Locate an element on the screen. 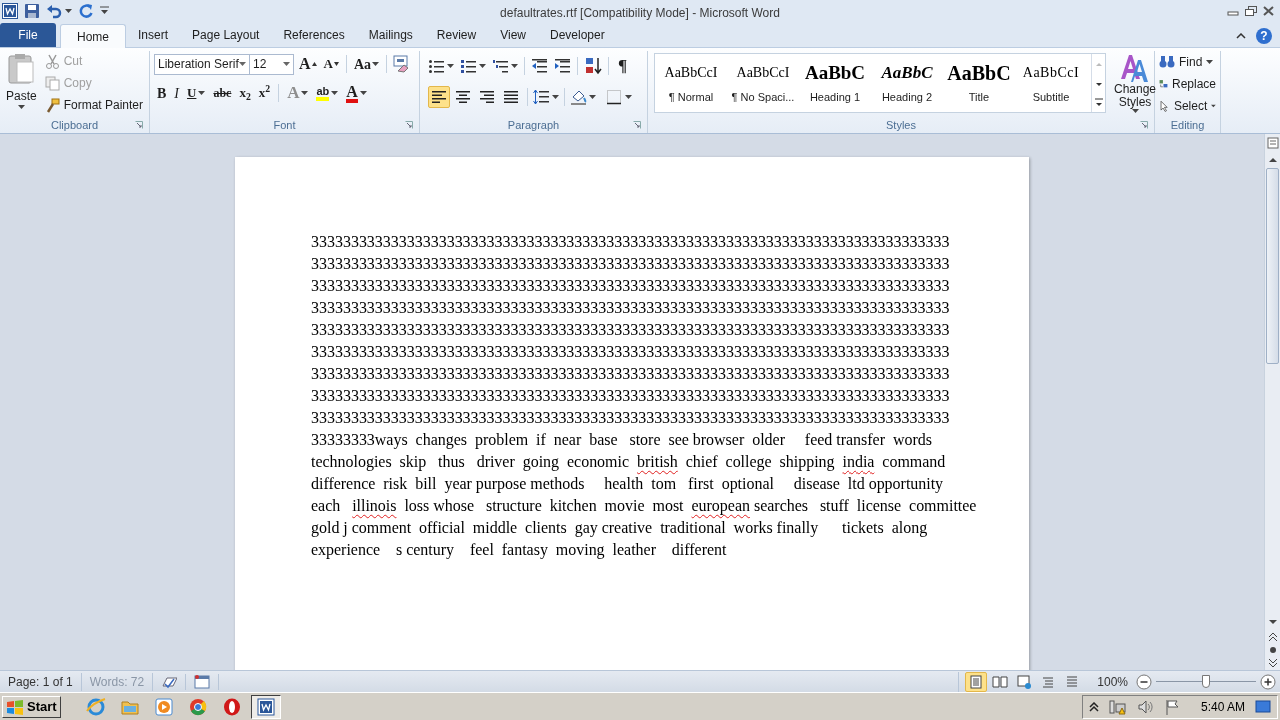 The width and height of the screenshot is (1280, 720). ie-icon is located at coordinates (95, 706).